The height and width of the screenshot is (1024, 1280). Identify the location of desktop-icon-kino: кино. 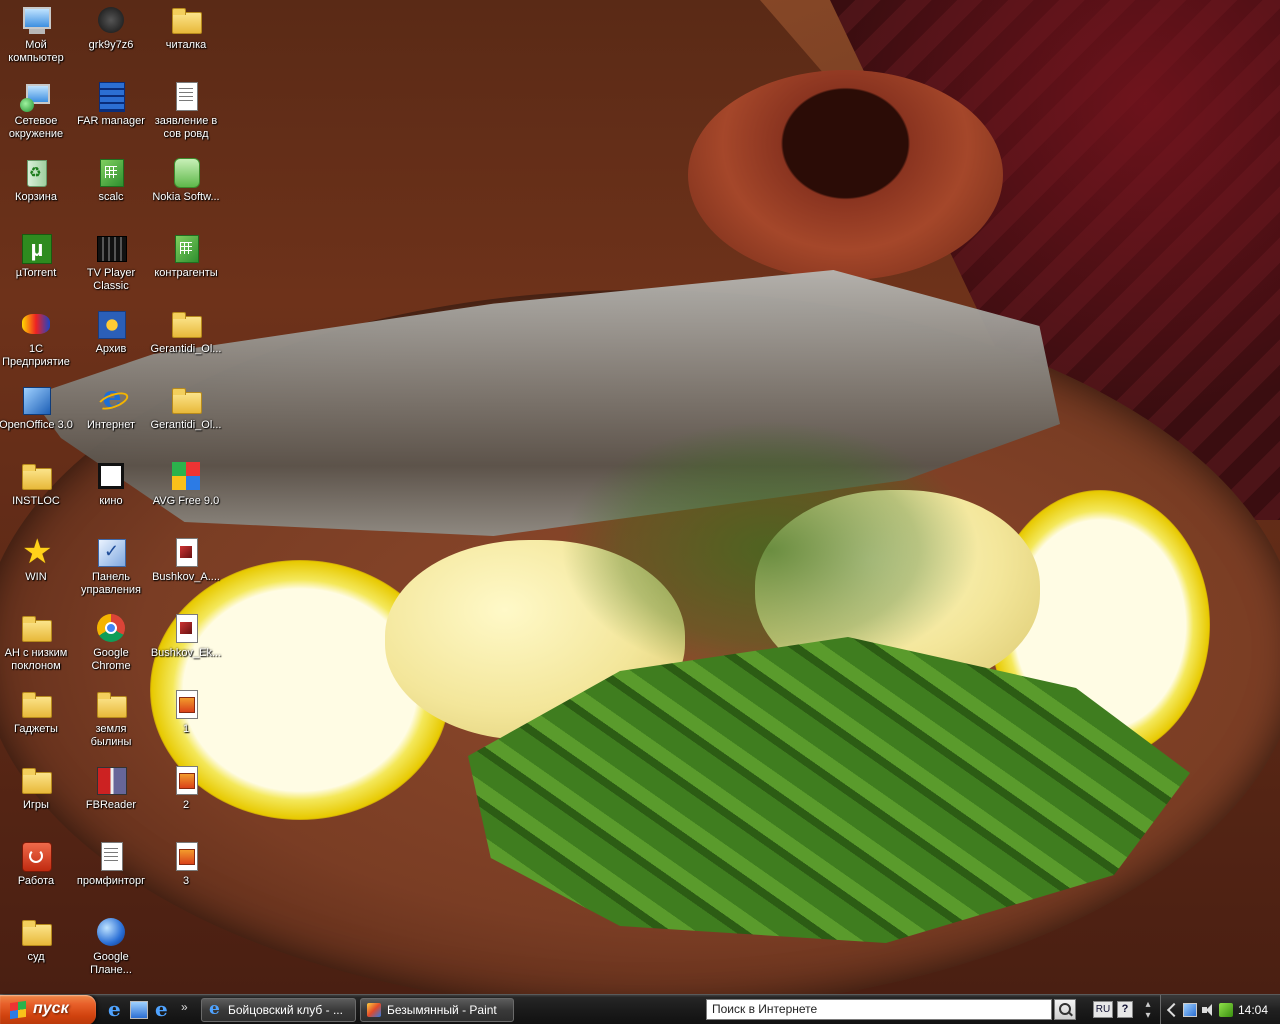
(111, 494).